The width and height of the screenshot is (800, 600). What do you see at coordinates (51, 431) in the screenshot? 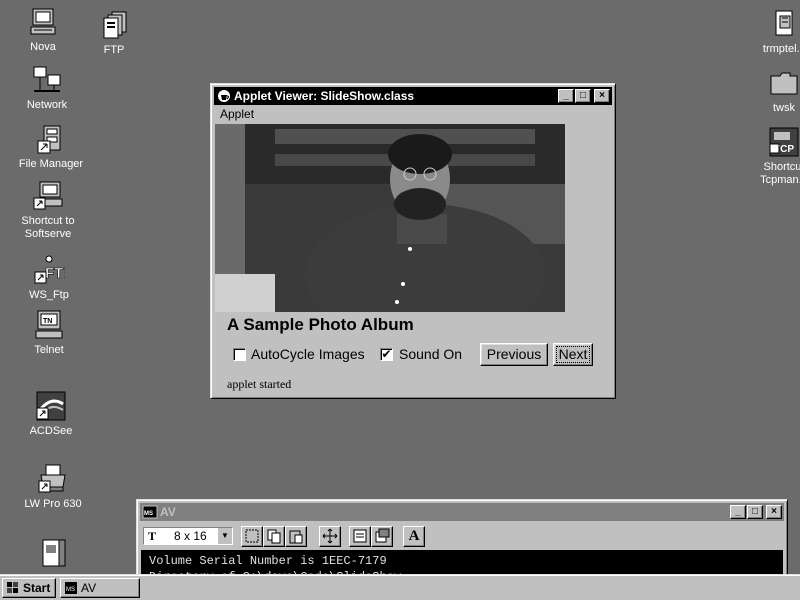
I see `desktop-icon-label: ACDSee` at bounding box center [51, 431].